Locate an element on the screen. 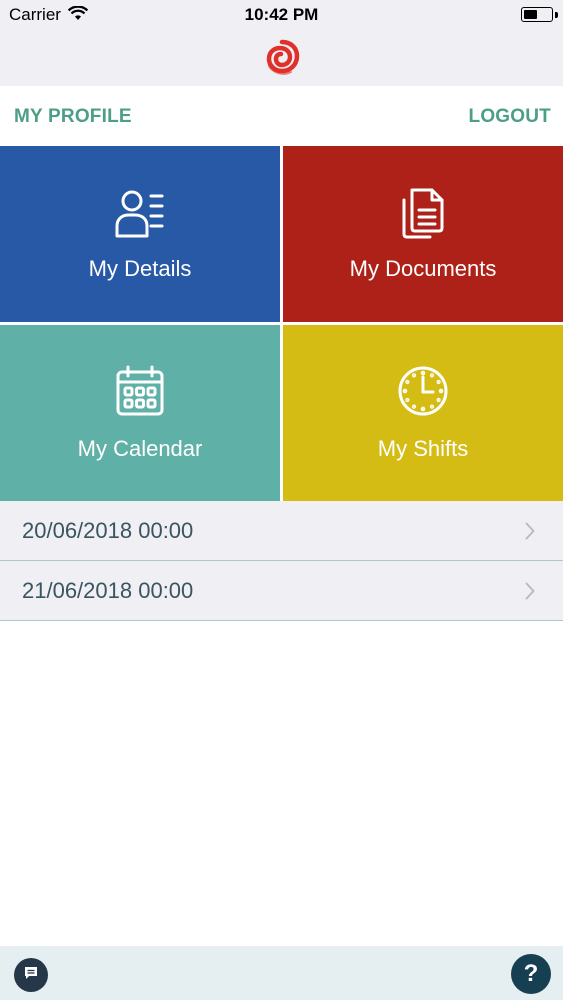  chat-button is located at coordinates (31, 975).